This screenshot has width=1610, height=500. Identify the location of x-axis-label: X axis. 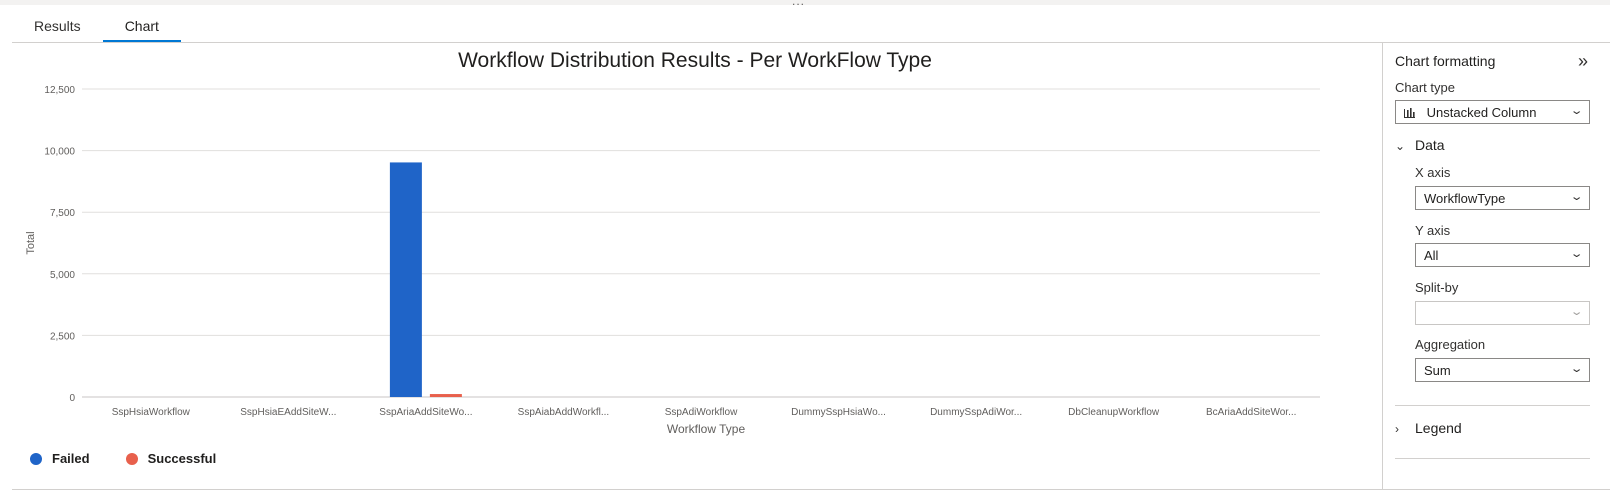
(1433, 172).